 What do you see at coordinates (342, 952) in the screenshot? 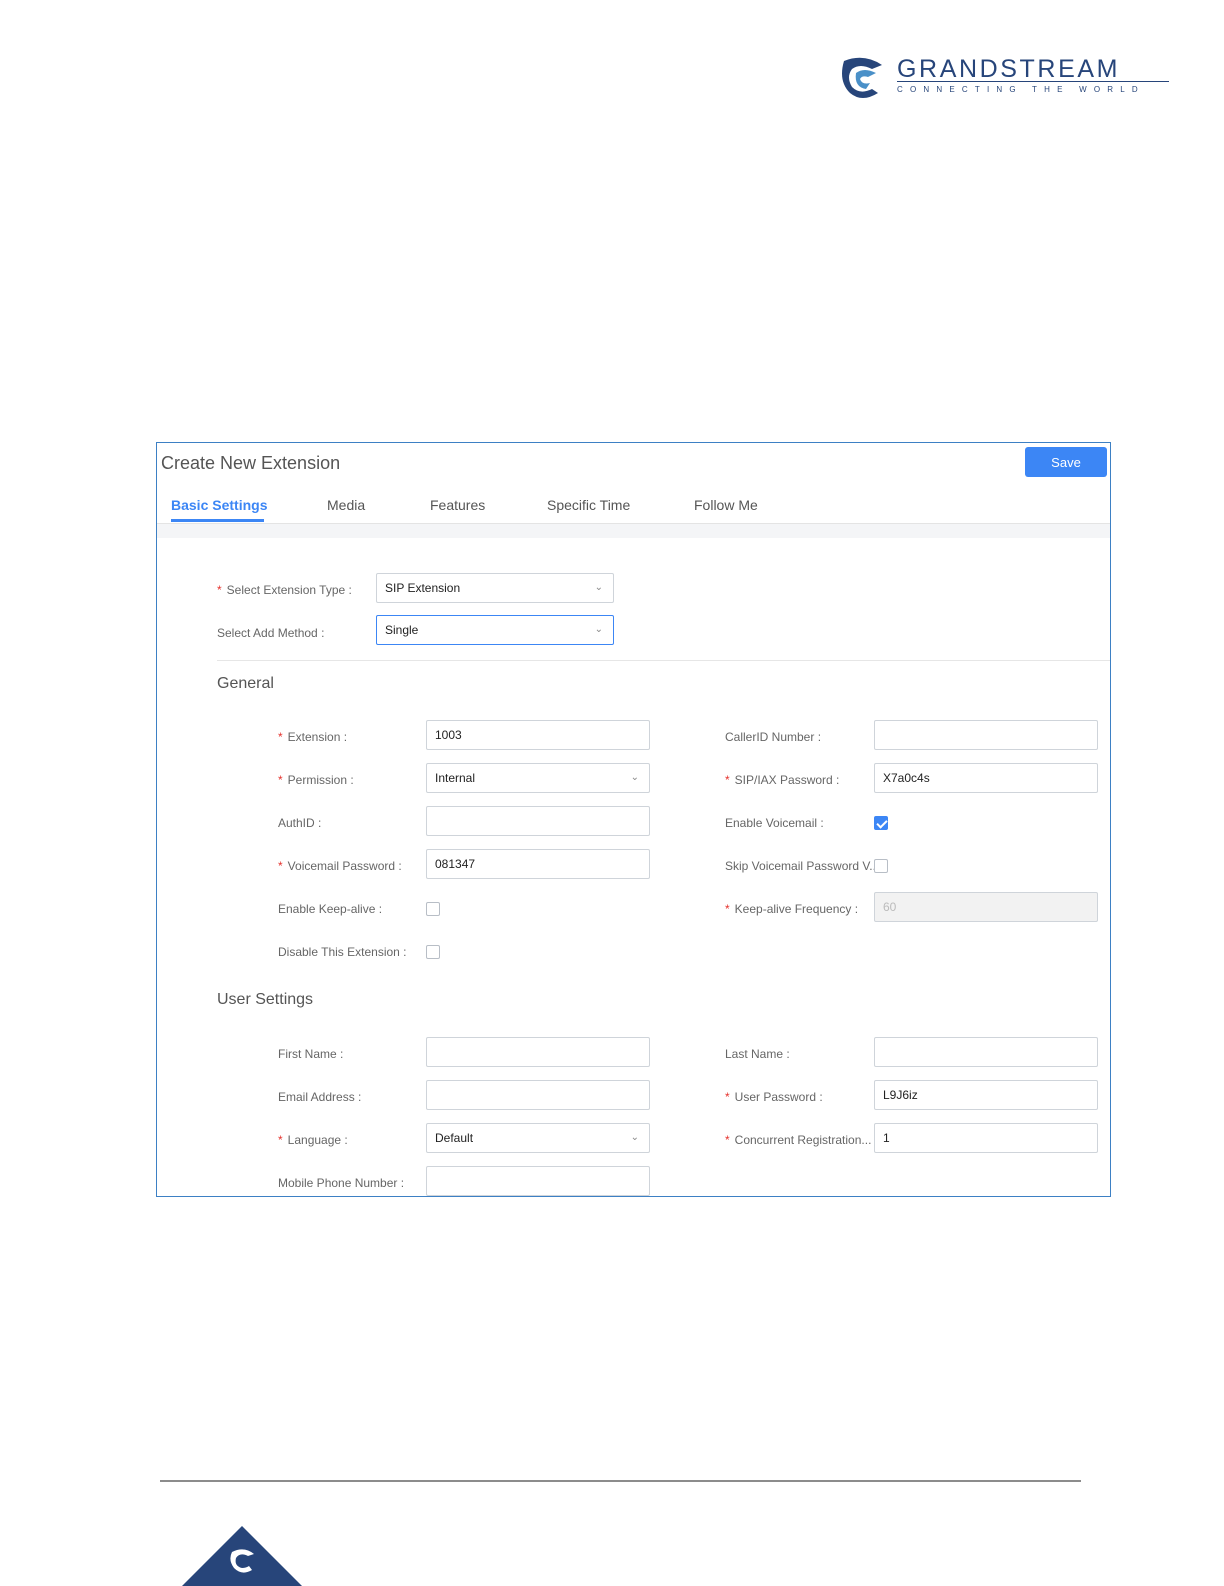
I see `disable-extension-label: Disable This Extension :` at bounding box center [342, 952].